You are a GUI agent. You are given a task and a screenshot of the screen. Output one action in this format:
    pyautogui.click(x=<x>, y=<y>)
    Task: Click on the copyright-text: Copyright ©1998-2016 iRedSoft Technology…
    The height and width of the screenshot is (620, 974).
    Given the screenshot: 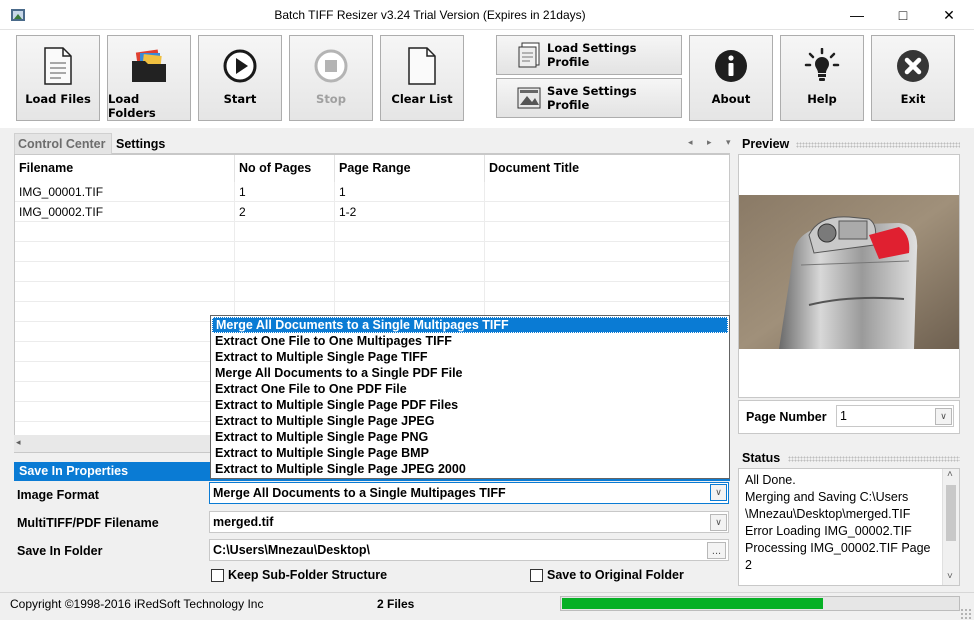 What is the action you would take?
    pyautogui.click(x=137, y=604)
    